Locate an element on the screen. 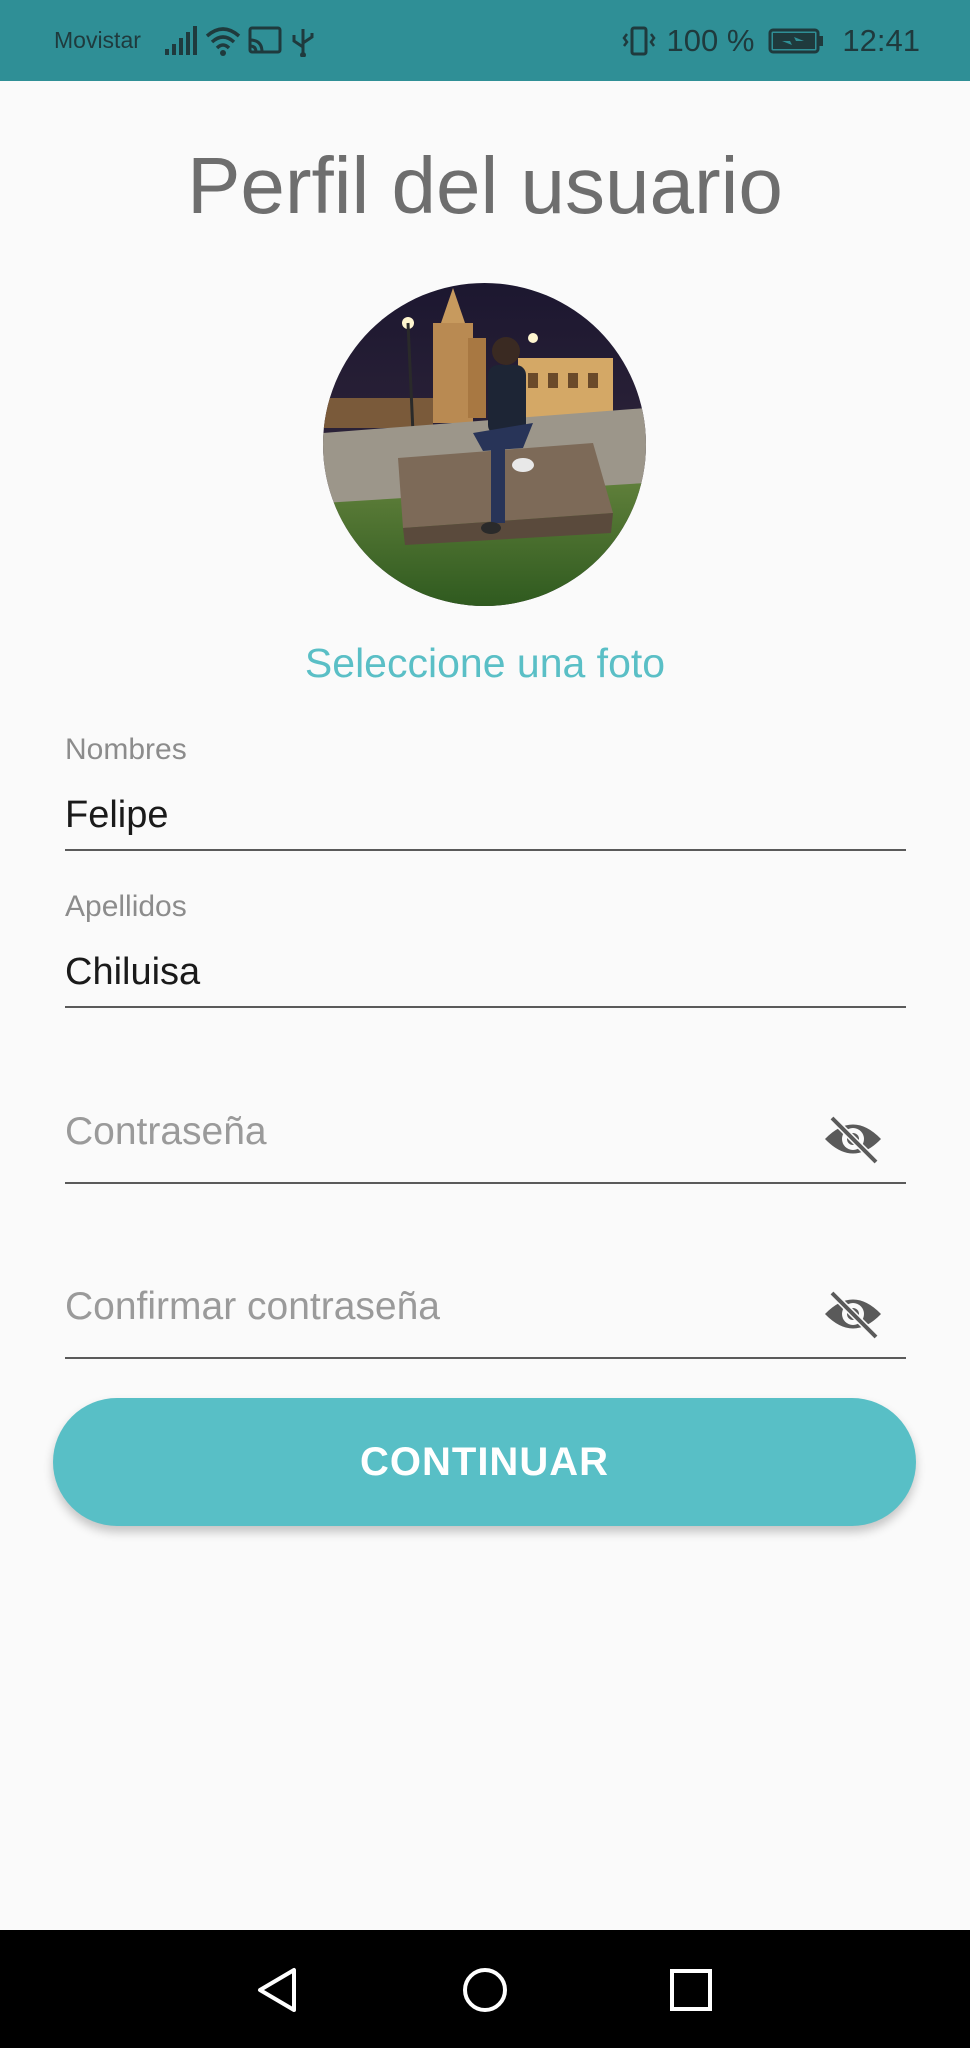 The height and width of the screenshot is (2048, 970). password-field: Contraseña is located at coordinates (485, 1147).